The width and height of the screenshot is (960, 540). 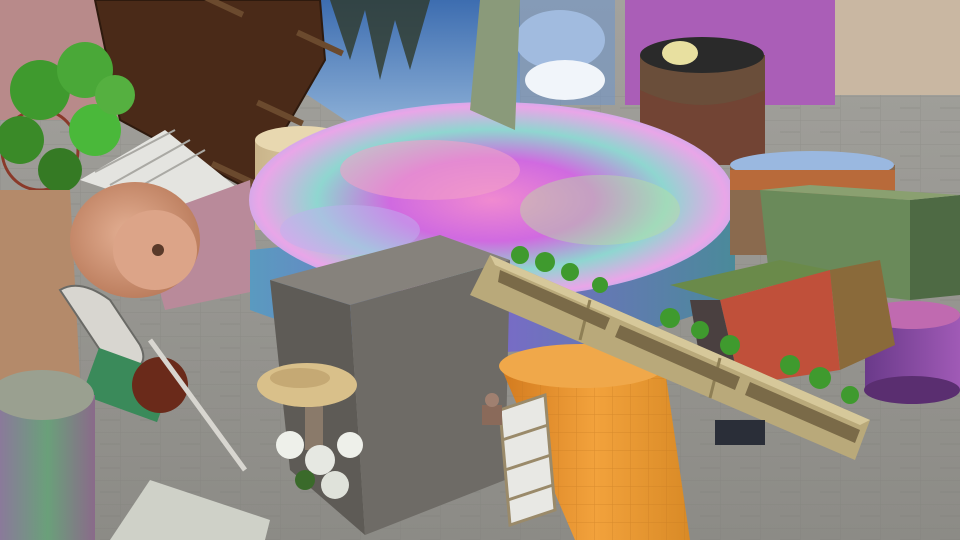 I want to click on white-shelf, so click(x=527, y=460).